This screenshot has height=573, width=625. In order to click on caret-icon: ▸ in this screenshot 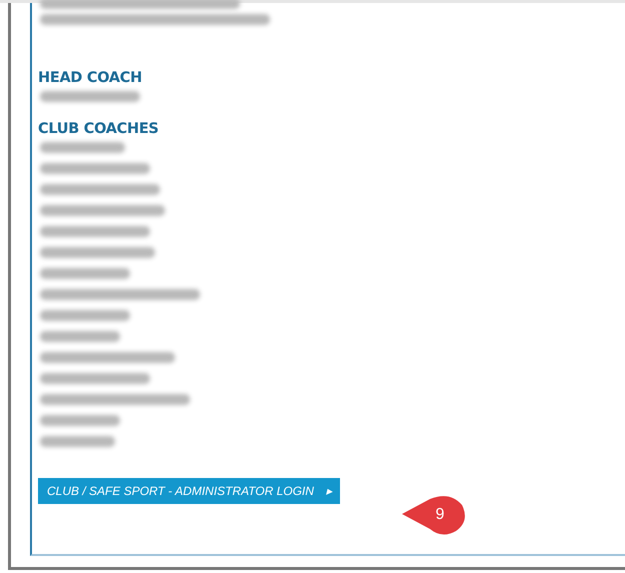, I will do `click(329, 491)`.